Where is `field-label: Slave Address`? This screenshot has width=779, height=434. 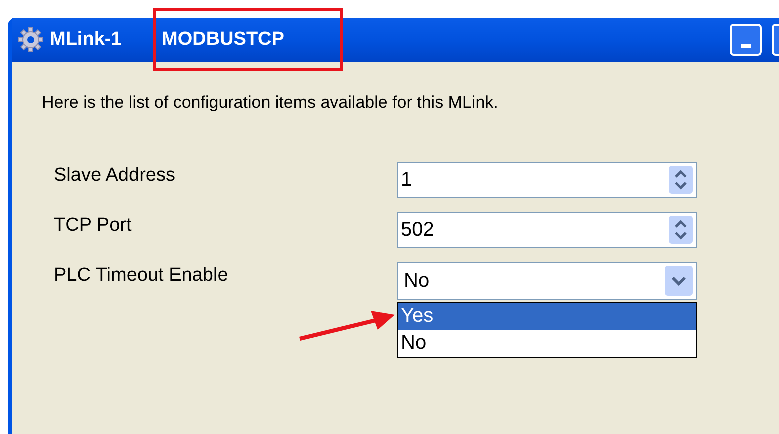
field-label: Slave Address is located at coordinates (115, 176).